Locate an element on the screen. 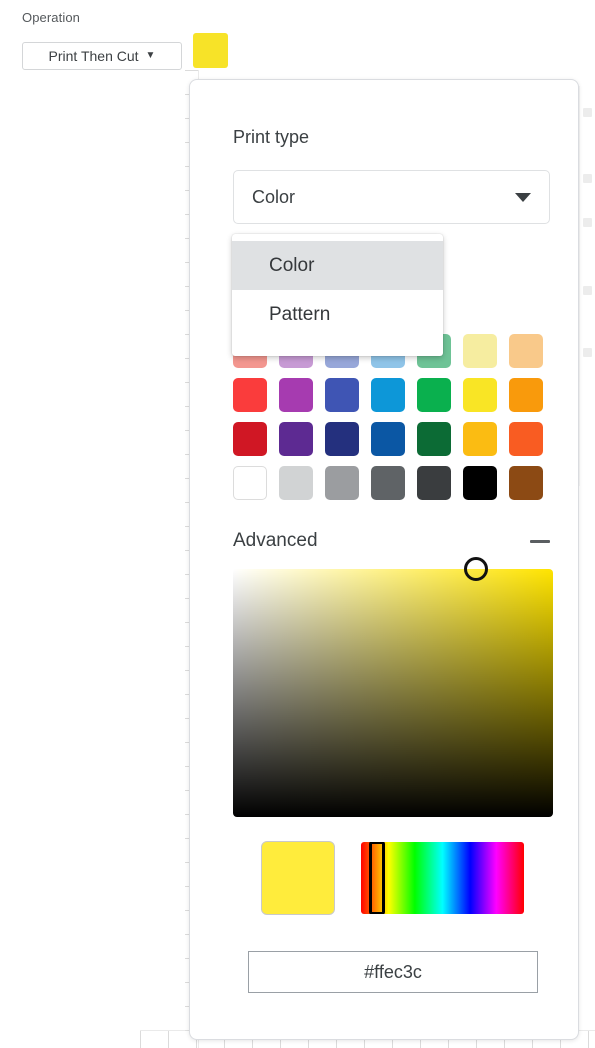 Image resolution: width=595 pixels, height=1048 pixels. print-type-select-value: Color is located at coordinates (274, 196).